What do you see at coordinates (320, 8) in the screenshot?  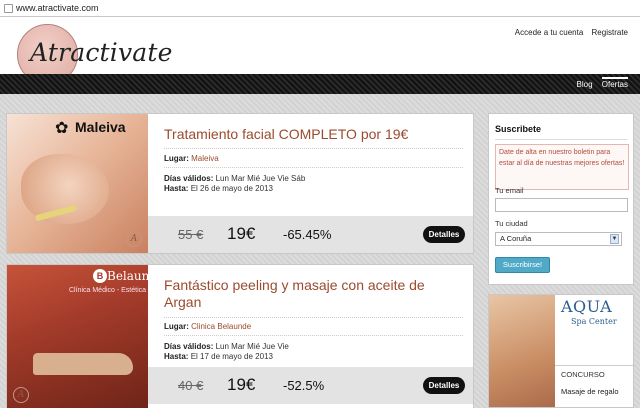 I see `browser-address-bar: www.atractivate.com` at bounding box center [320, 8].